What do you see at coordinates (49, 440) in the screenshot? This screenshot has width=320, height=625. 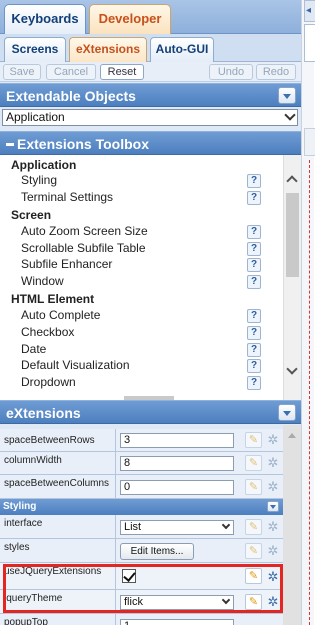 I see `property-name: spaceBetweenRows` at bounding box center [49, 440].